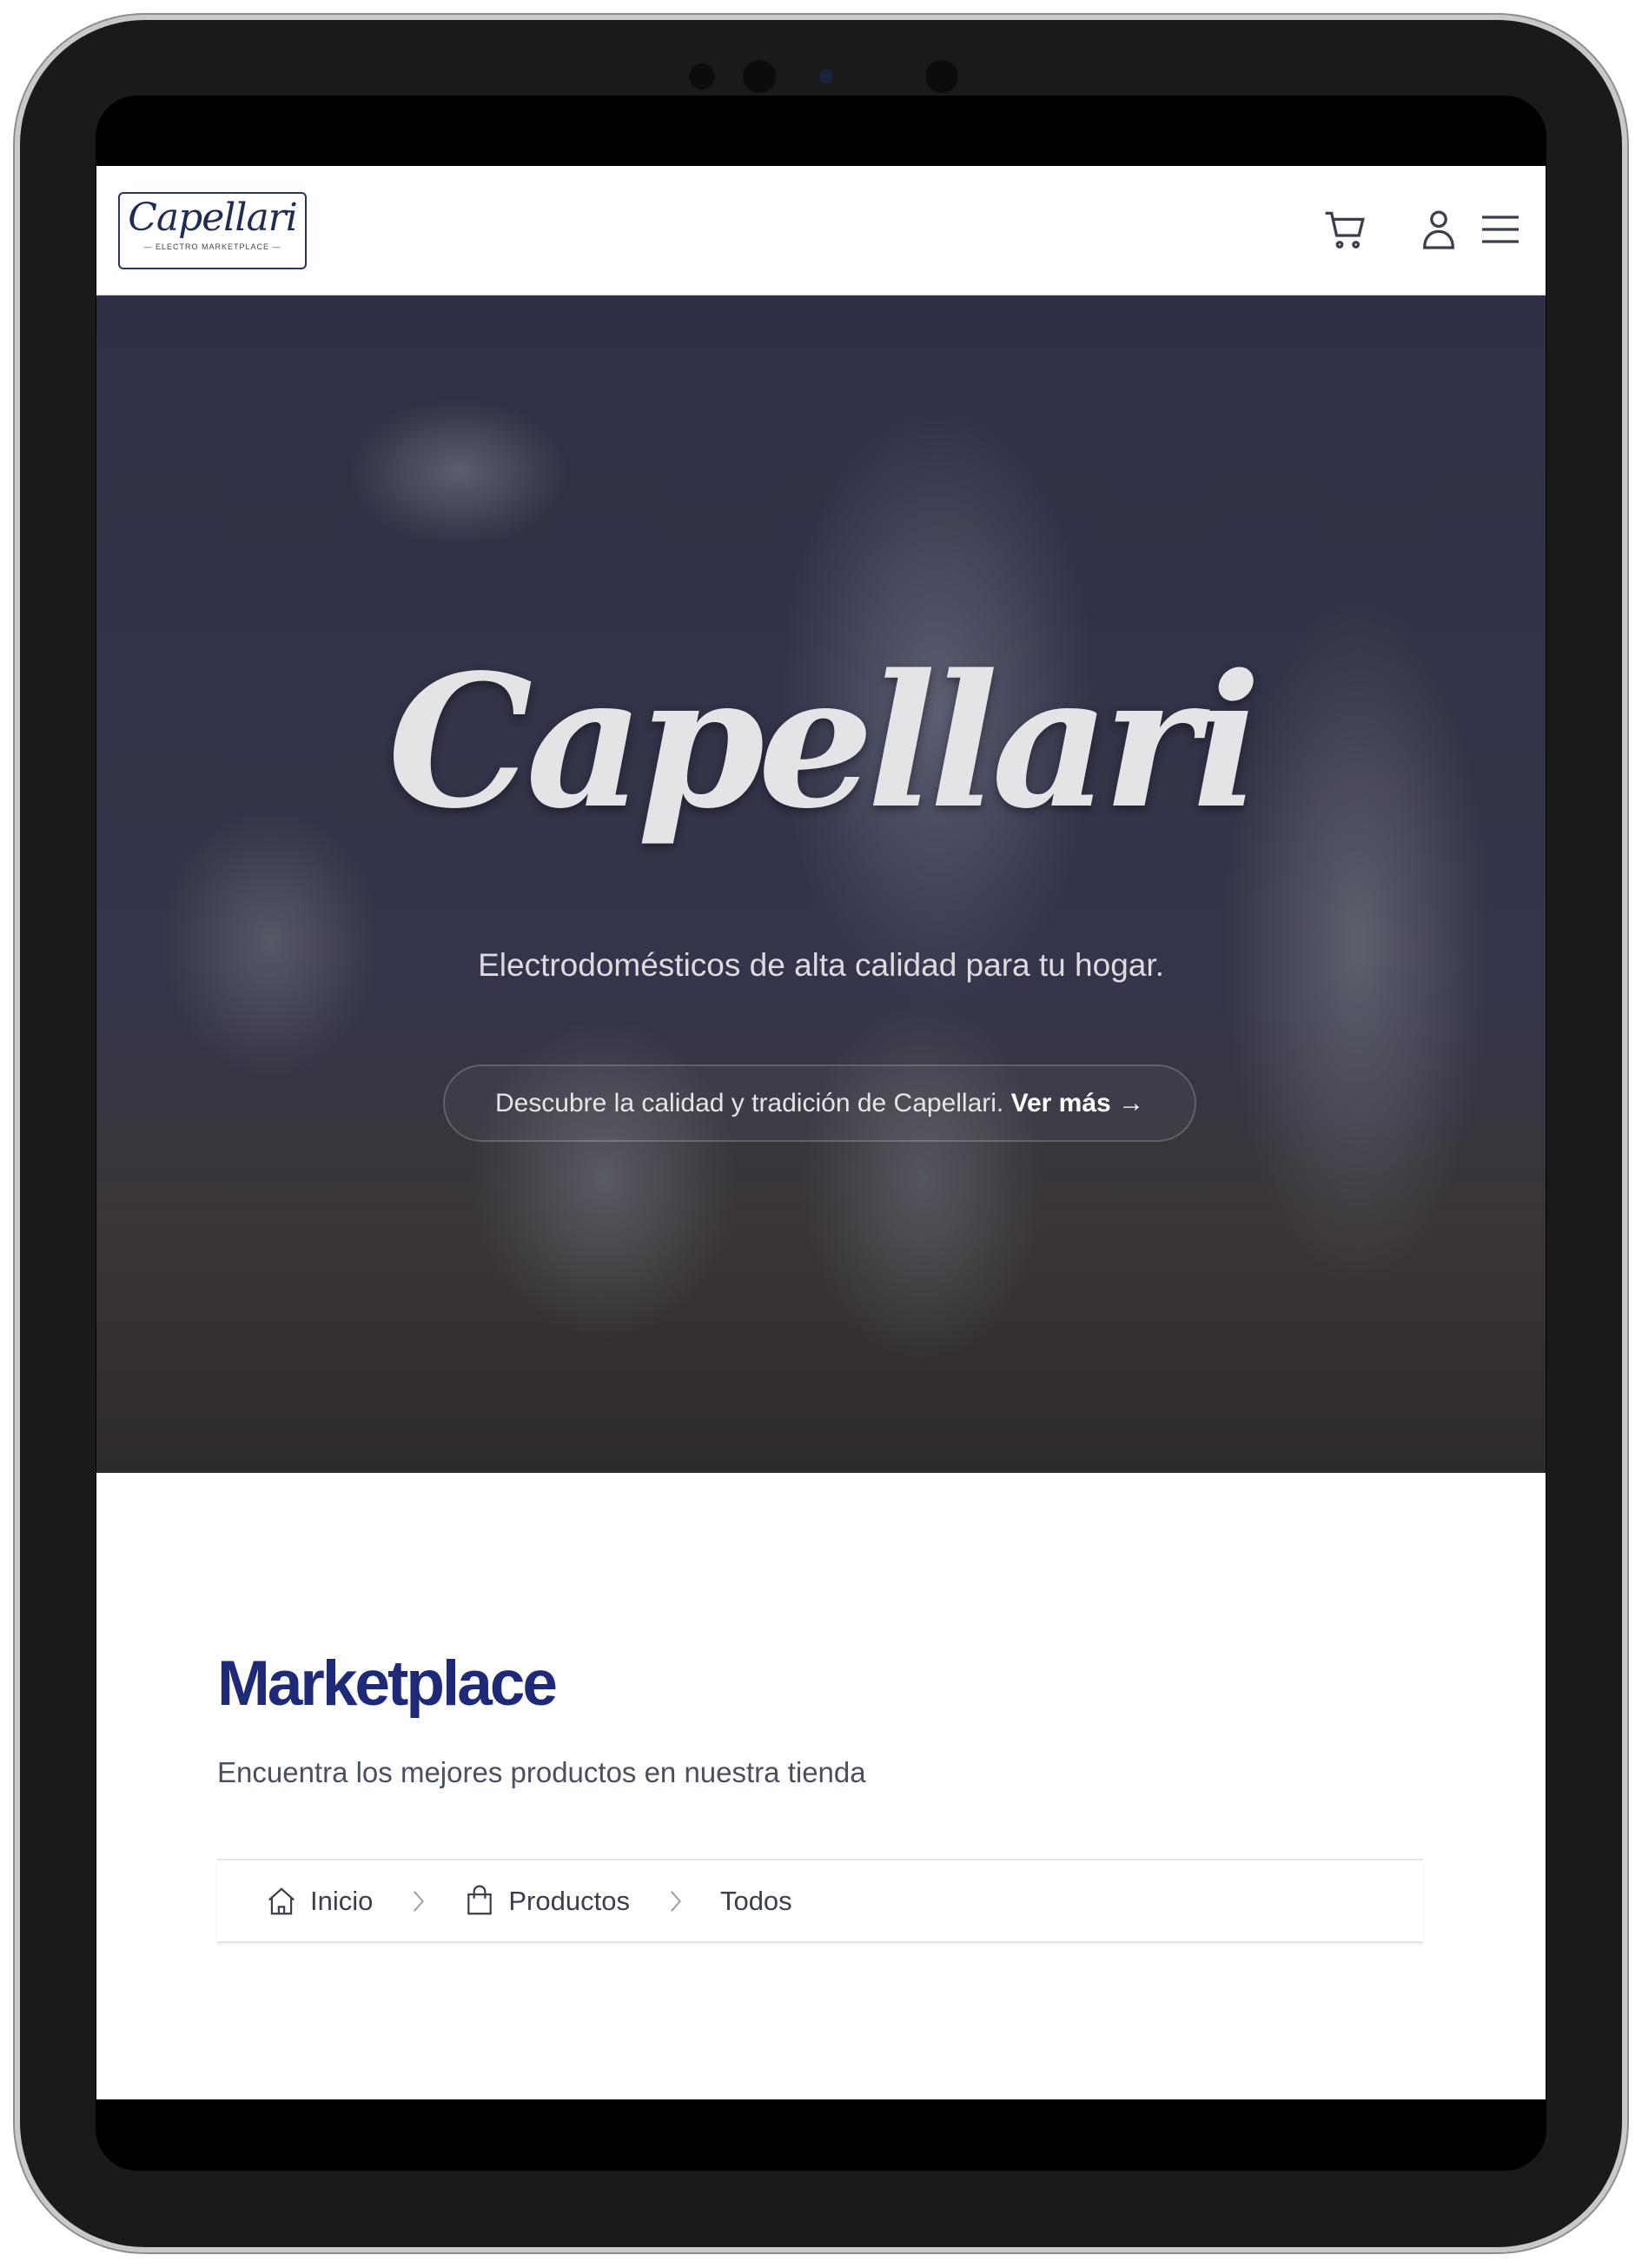  Describe the element at coordinates (569, 1900) in the screenshot. I see `breadcrumb-label: Productos` at that location.